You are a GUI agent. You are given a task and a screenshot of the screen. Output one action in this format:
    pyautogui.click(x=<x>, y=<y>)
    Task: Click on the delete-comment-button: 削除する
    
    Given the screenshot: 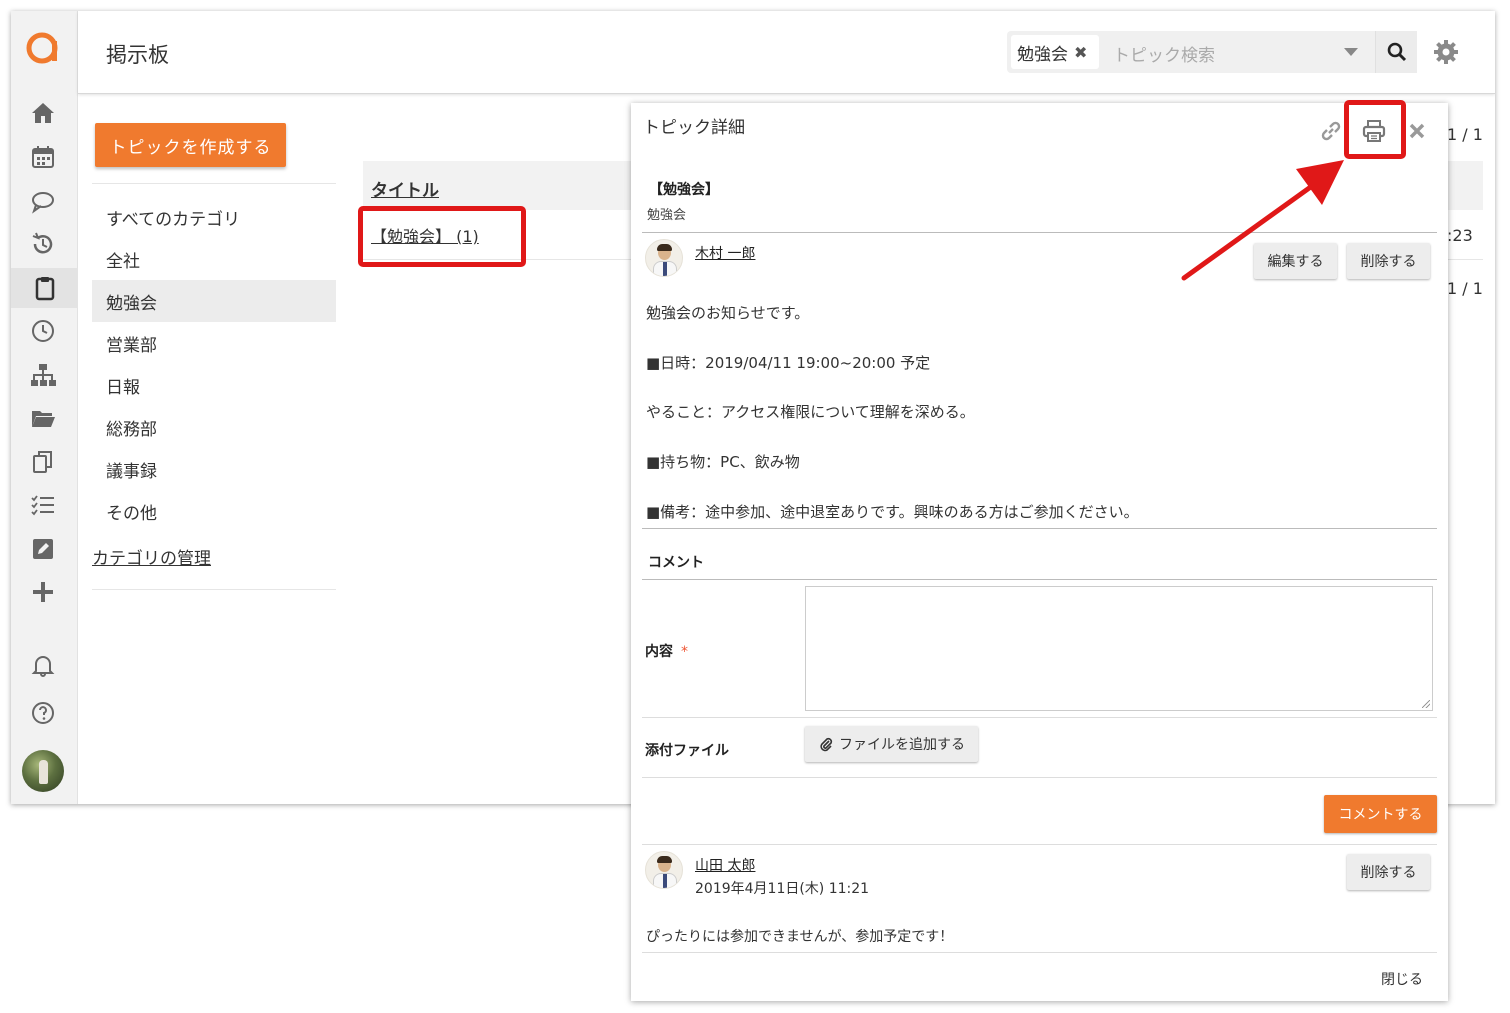 What is the action you would take?
    pyautogui.click(x=1388, y=872)
    